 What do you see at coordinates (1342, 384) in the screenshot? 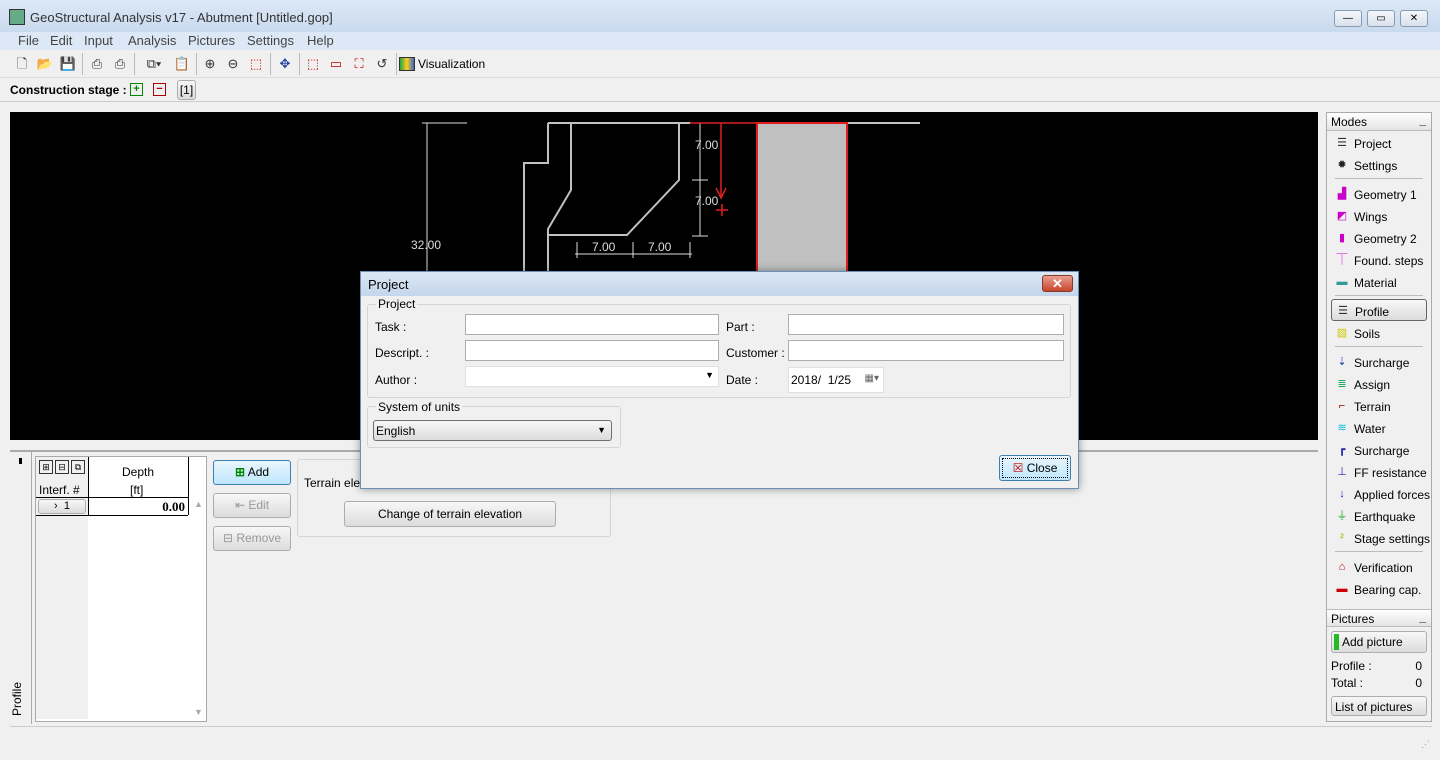
I see `assign-icon: ≣` at bounding box center [1342, 384].